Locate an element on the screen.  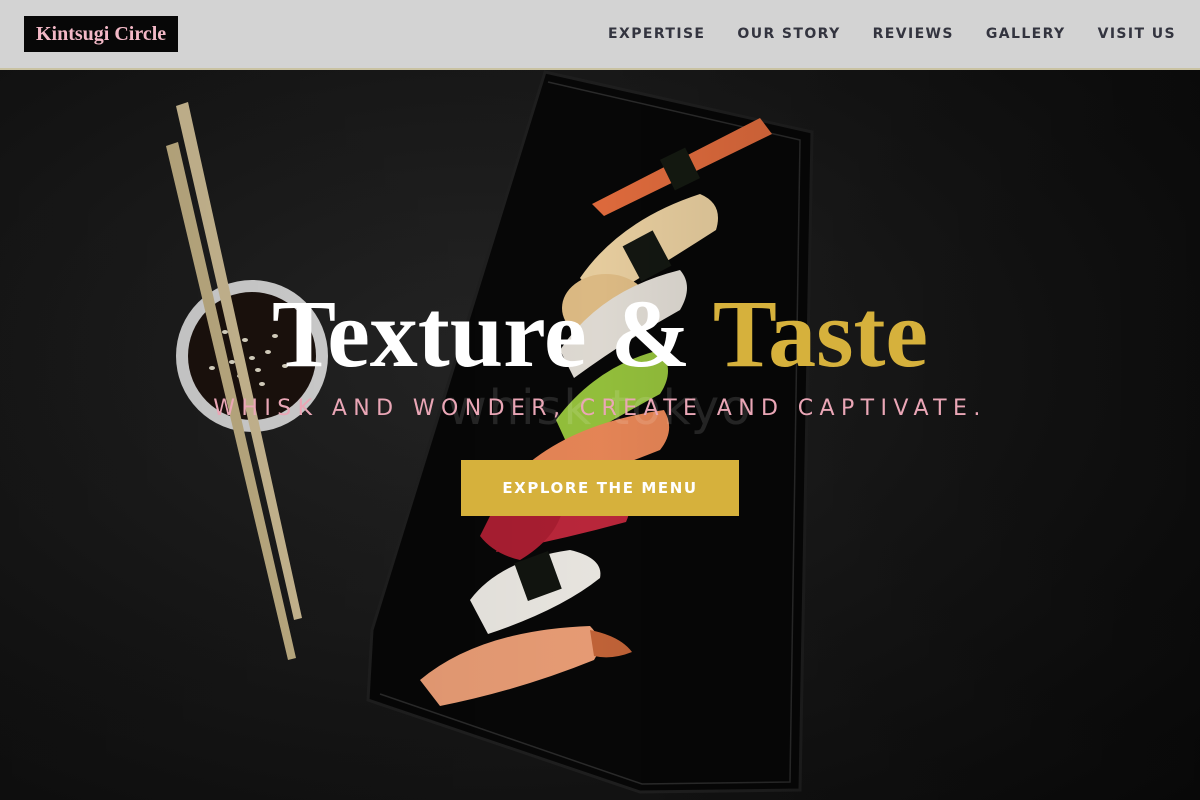
explore-menu-button: EXPLORE THE MENU is located at coordinates (600, 488).